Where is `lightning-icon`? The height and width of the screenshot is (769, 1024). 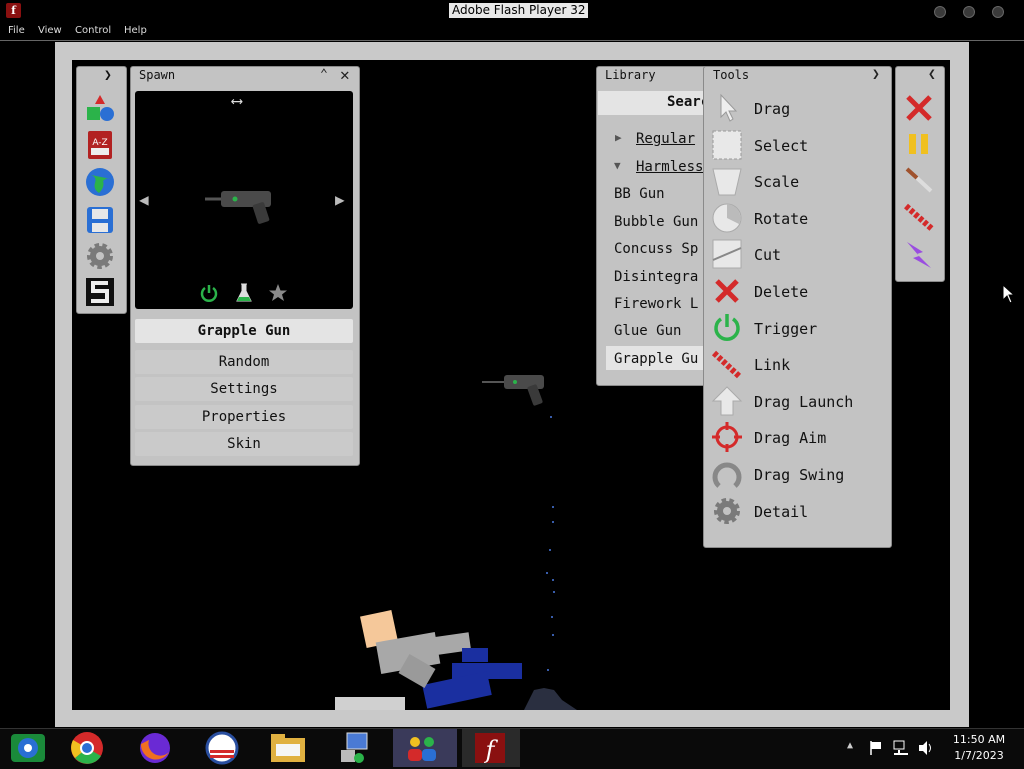
lightning-icon is located at coordinates (919, 255).